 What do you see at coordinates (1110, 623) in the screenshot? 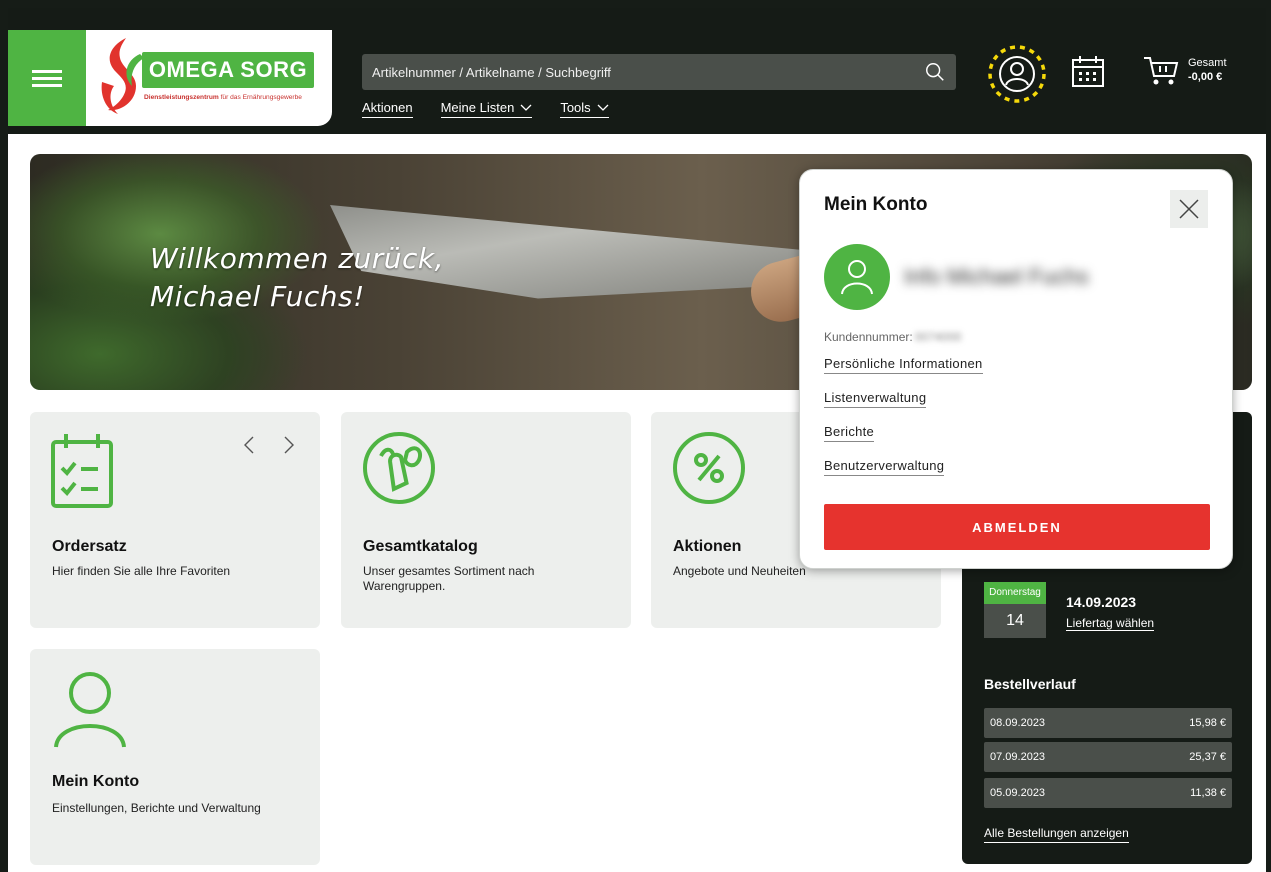
I see `choose-delivery-day-link: Liefertag wählen` at bounding box center [1110, 623].